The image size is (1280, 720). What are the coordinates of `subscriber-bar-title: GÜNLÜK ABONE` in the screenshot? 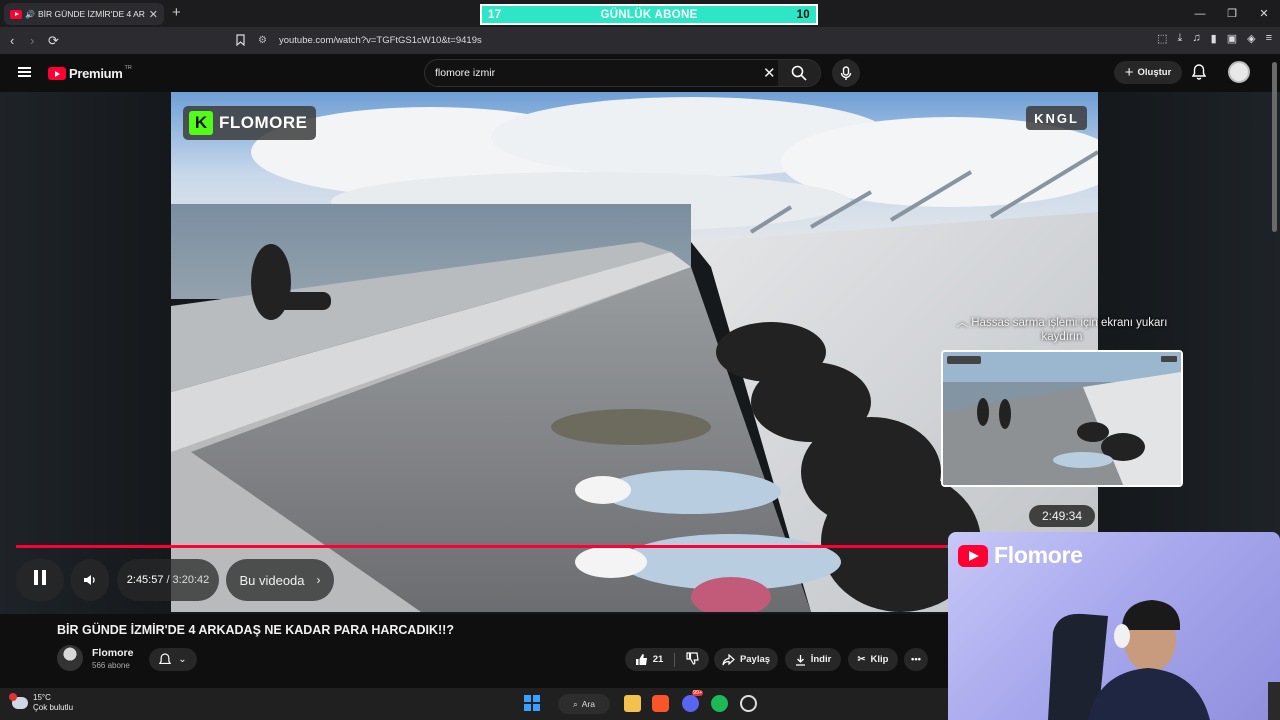 It's located at (649, 14).